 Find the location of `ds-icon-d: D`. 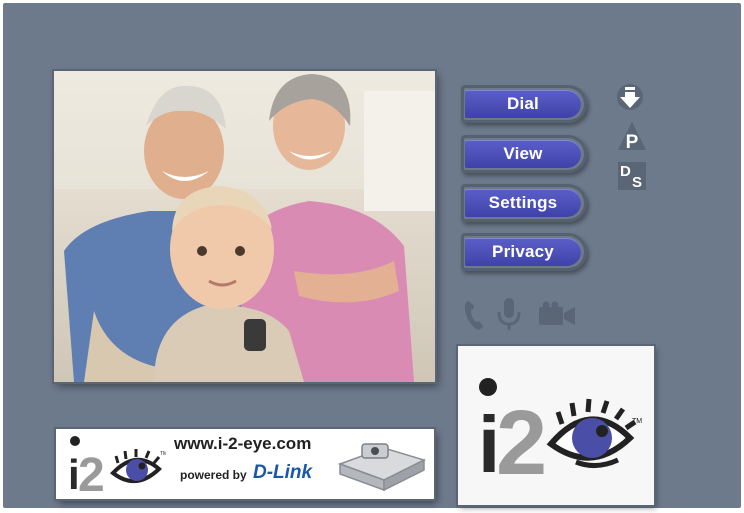

ds-icon-d: D is located at coordinates (625, 171).